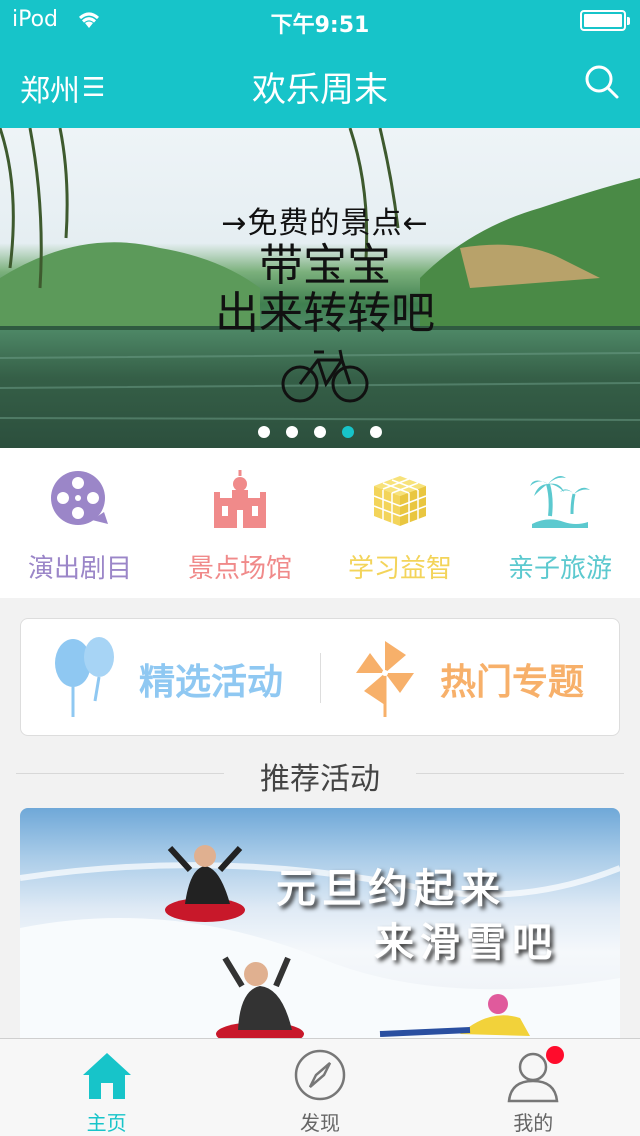 This screenshot has height=1136, width=640. I want to click on hot-topics-label: 热门专题, so click(512, 682).